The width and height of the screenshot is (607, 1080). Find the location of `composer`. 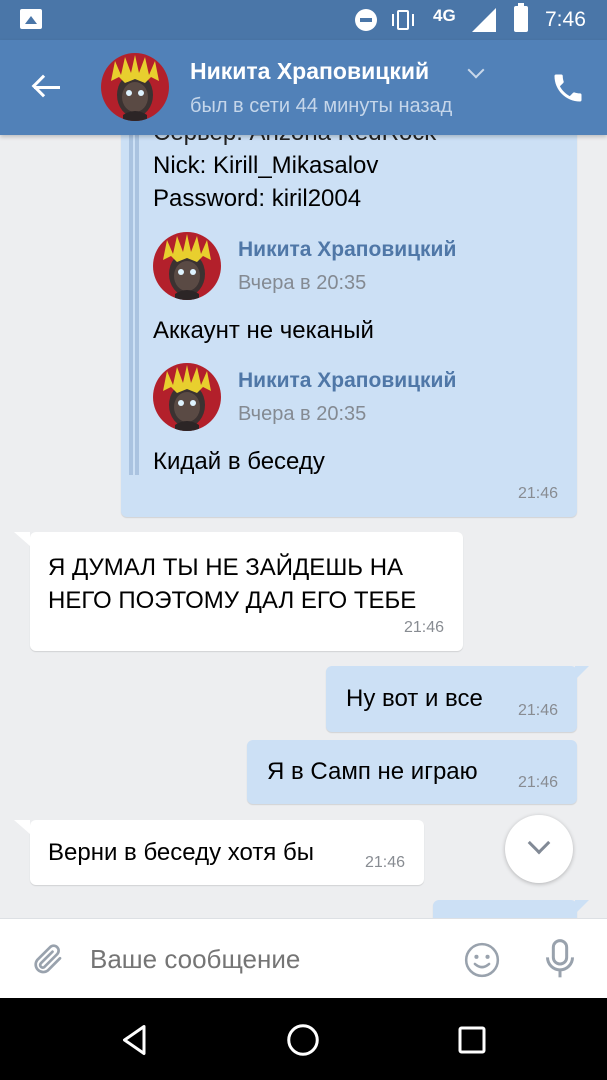

composer is located at coordinates (303, 958).